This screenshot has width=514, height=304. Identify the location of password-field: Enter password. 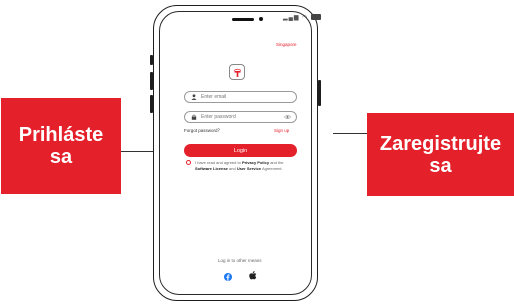
(240, 117).